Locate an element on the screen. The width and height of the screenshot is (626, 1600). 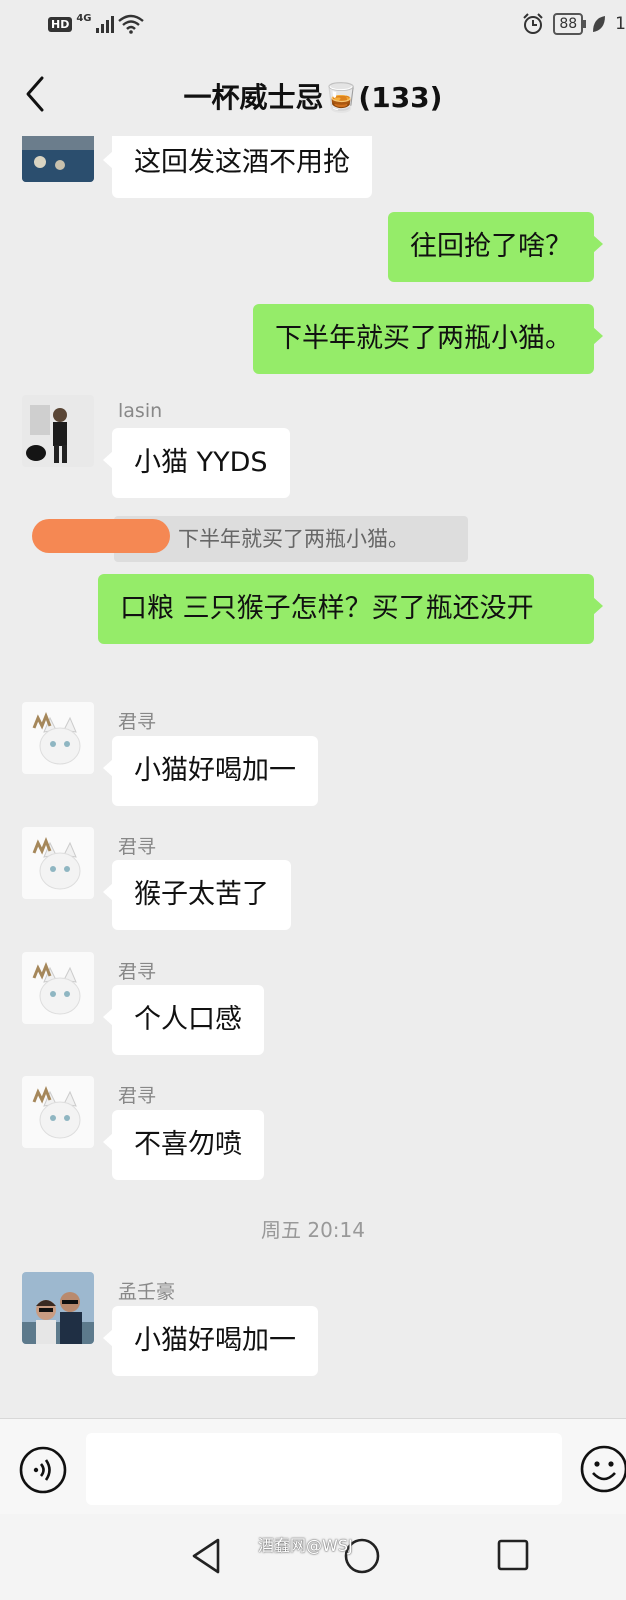
system-navigation-bar: 酒蠢网@WSJ is located at coordinates (313, 1557).